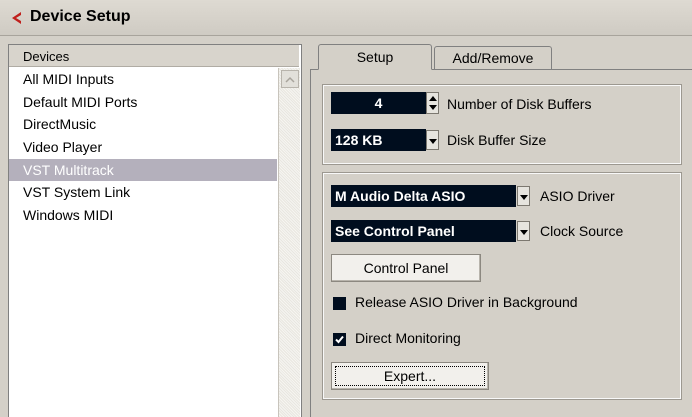 The height and width of the screenshot is (417, 692). I want to click on tab-setup: Setup, so click(375, 57).